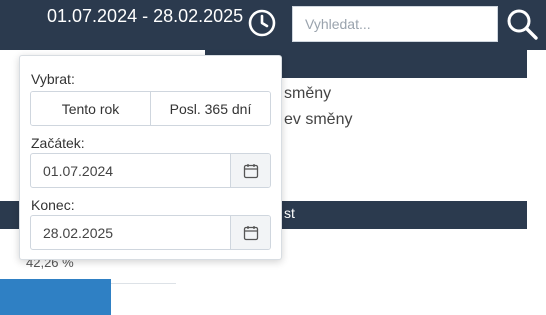 The height and width of the screenshot is (315, 546). What do you see at coordinates (53, 205) in the screenshot?
I see `end-label: Konec:` at bounding box center [53, 205].